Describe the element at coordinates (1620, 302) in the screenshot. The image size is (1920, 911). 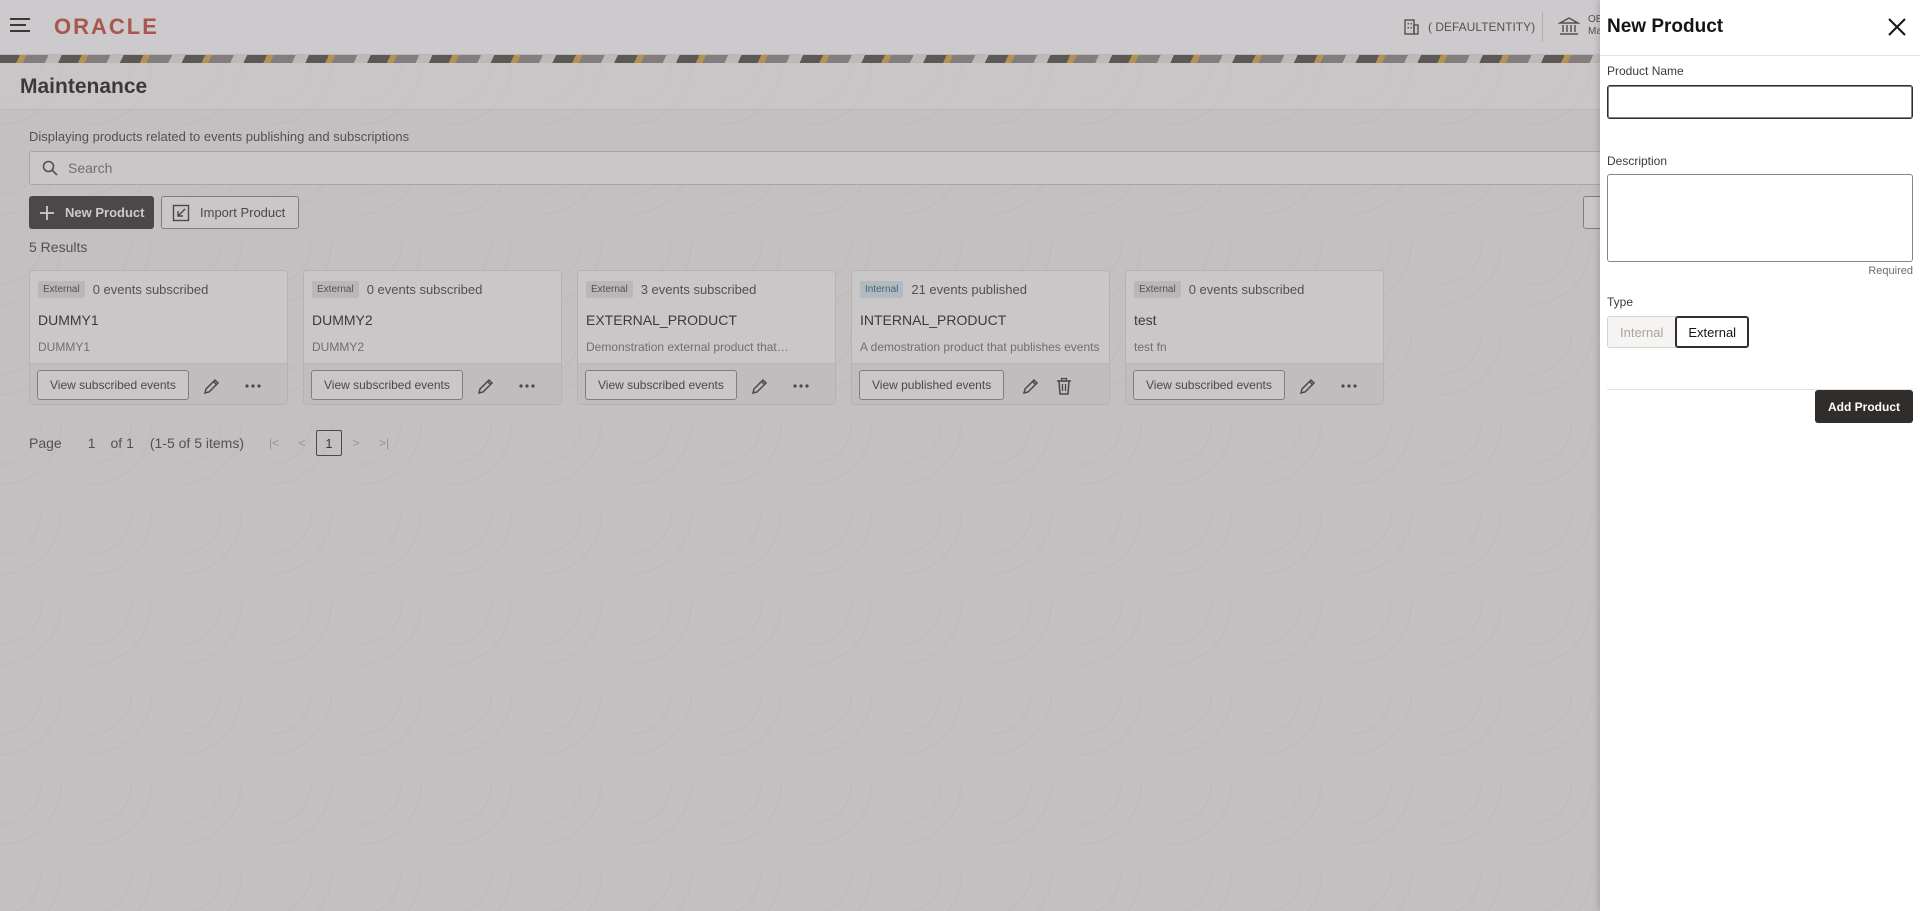
I see `type-label: Type` at that location.